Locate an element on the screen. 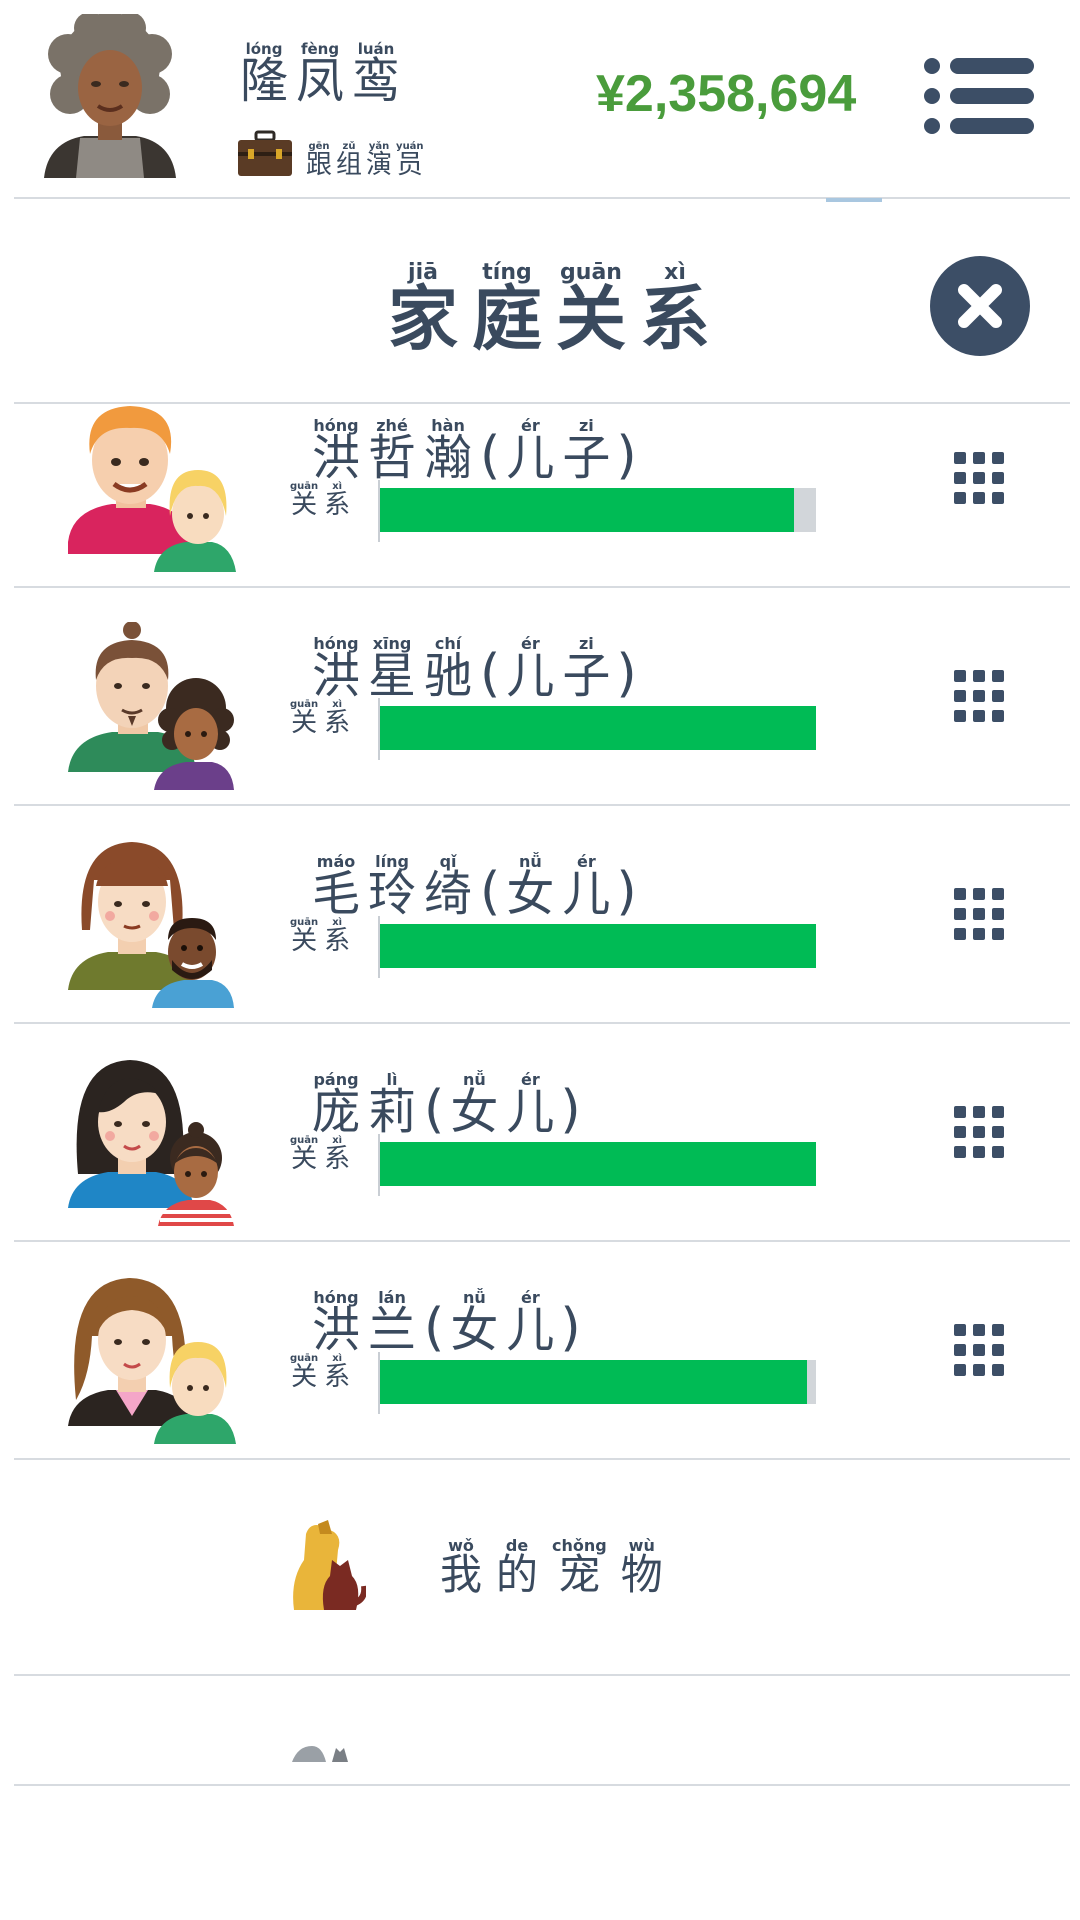 The height and width of the screenshot is (1920, 1080). my-pets-label: wǒ 我 de 的 chǒng 宠 wù 物 is located at coordinates (551, 1567).